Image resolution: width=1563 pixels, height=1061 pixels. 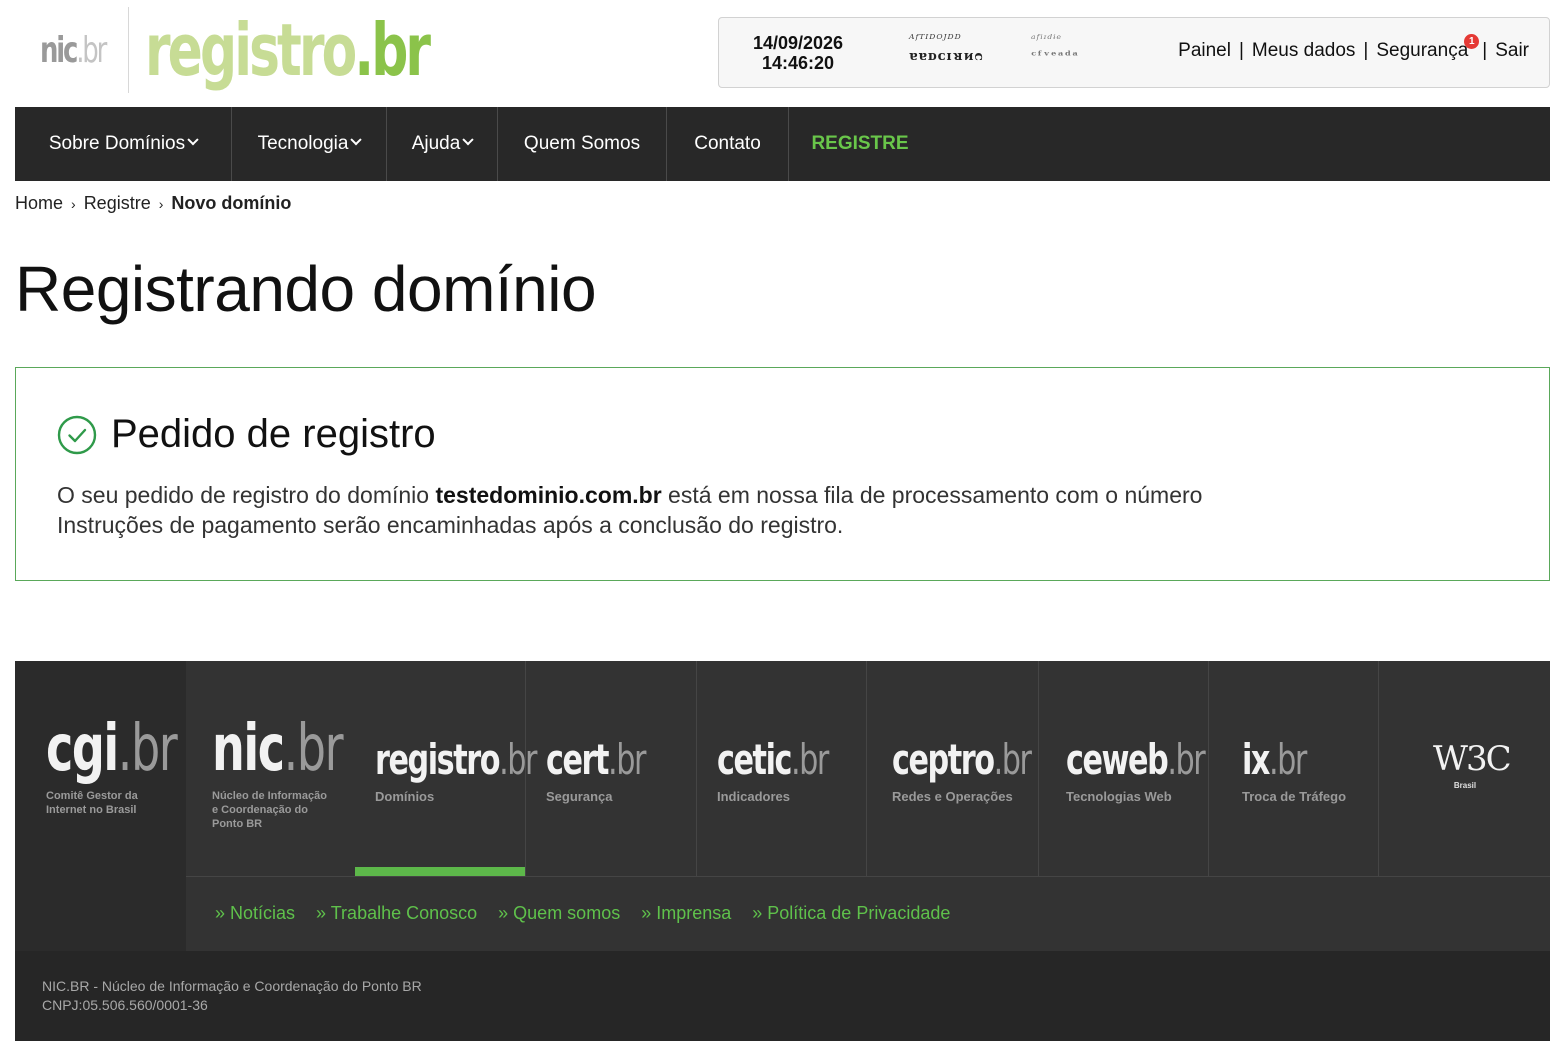 What do you see at coordinates (246, 495) in the screenshot?
I see `message-text-before: O seu pedido de registro do domínio` at bounding box center [246, 495].